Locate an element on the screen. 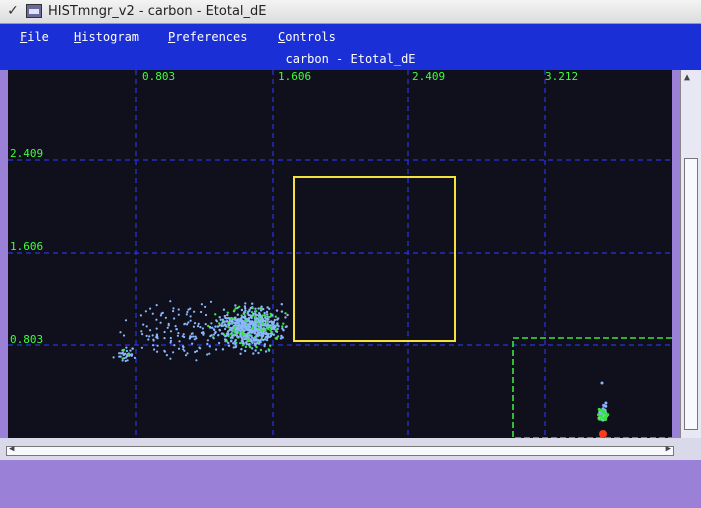  menu-file: File is located at coordinates (34, 37).